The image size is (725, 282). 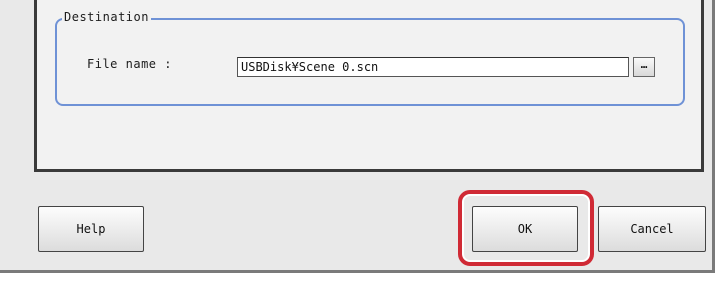 What do you see at coordinates (525, 229) in the screenshot?
I see `ok-button: OK` at bounding box center [525, 229].